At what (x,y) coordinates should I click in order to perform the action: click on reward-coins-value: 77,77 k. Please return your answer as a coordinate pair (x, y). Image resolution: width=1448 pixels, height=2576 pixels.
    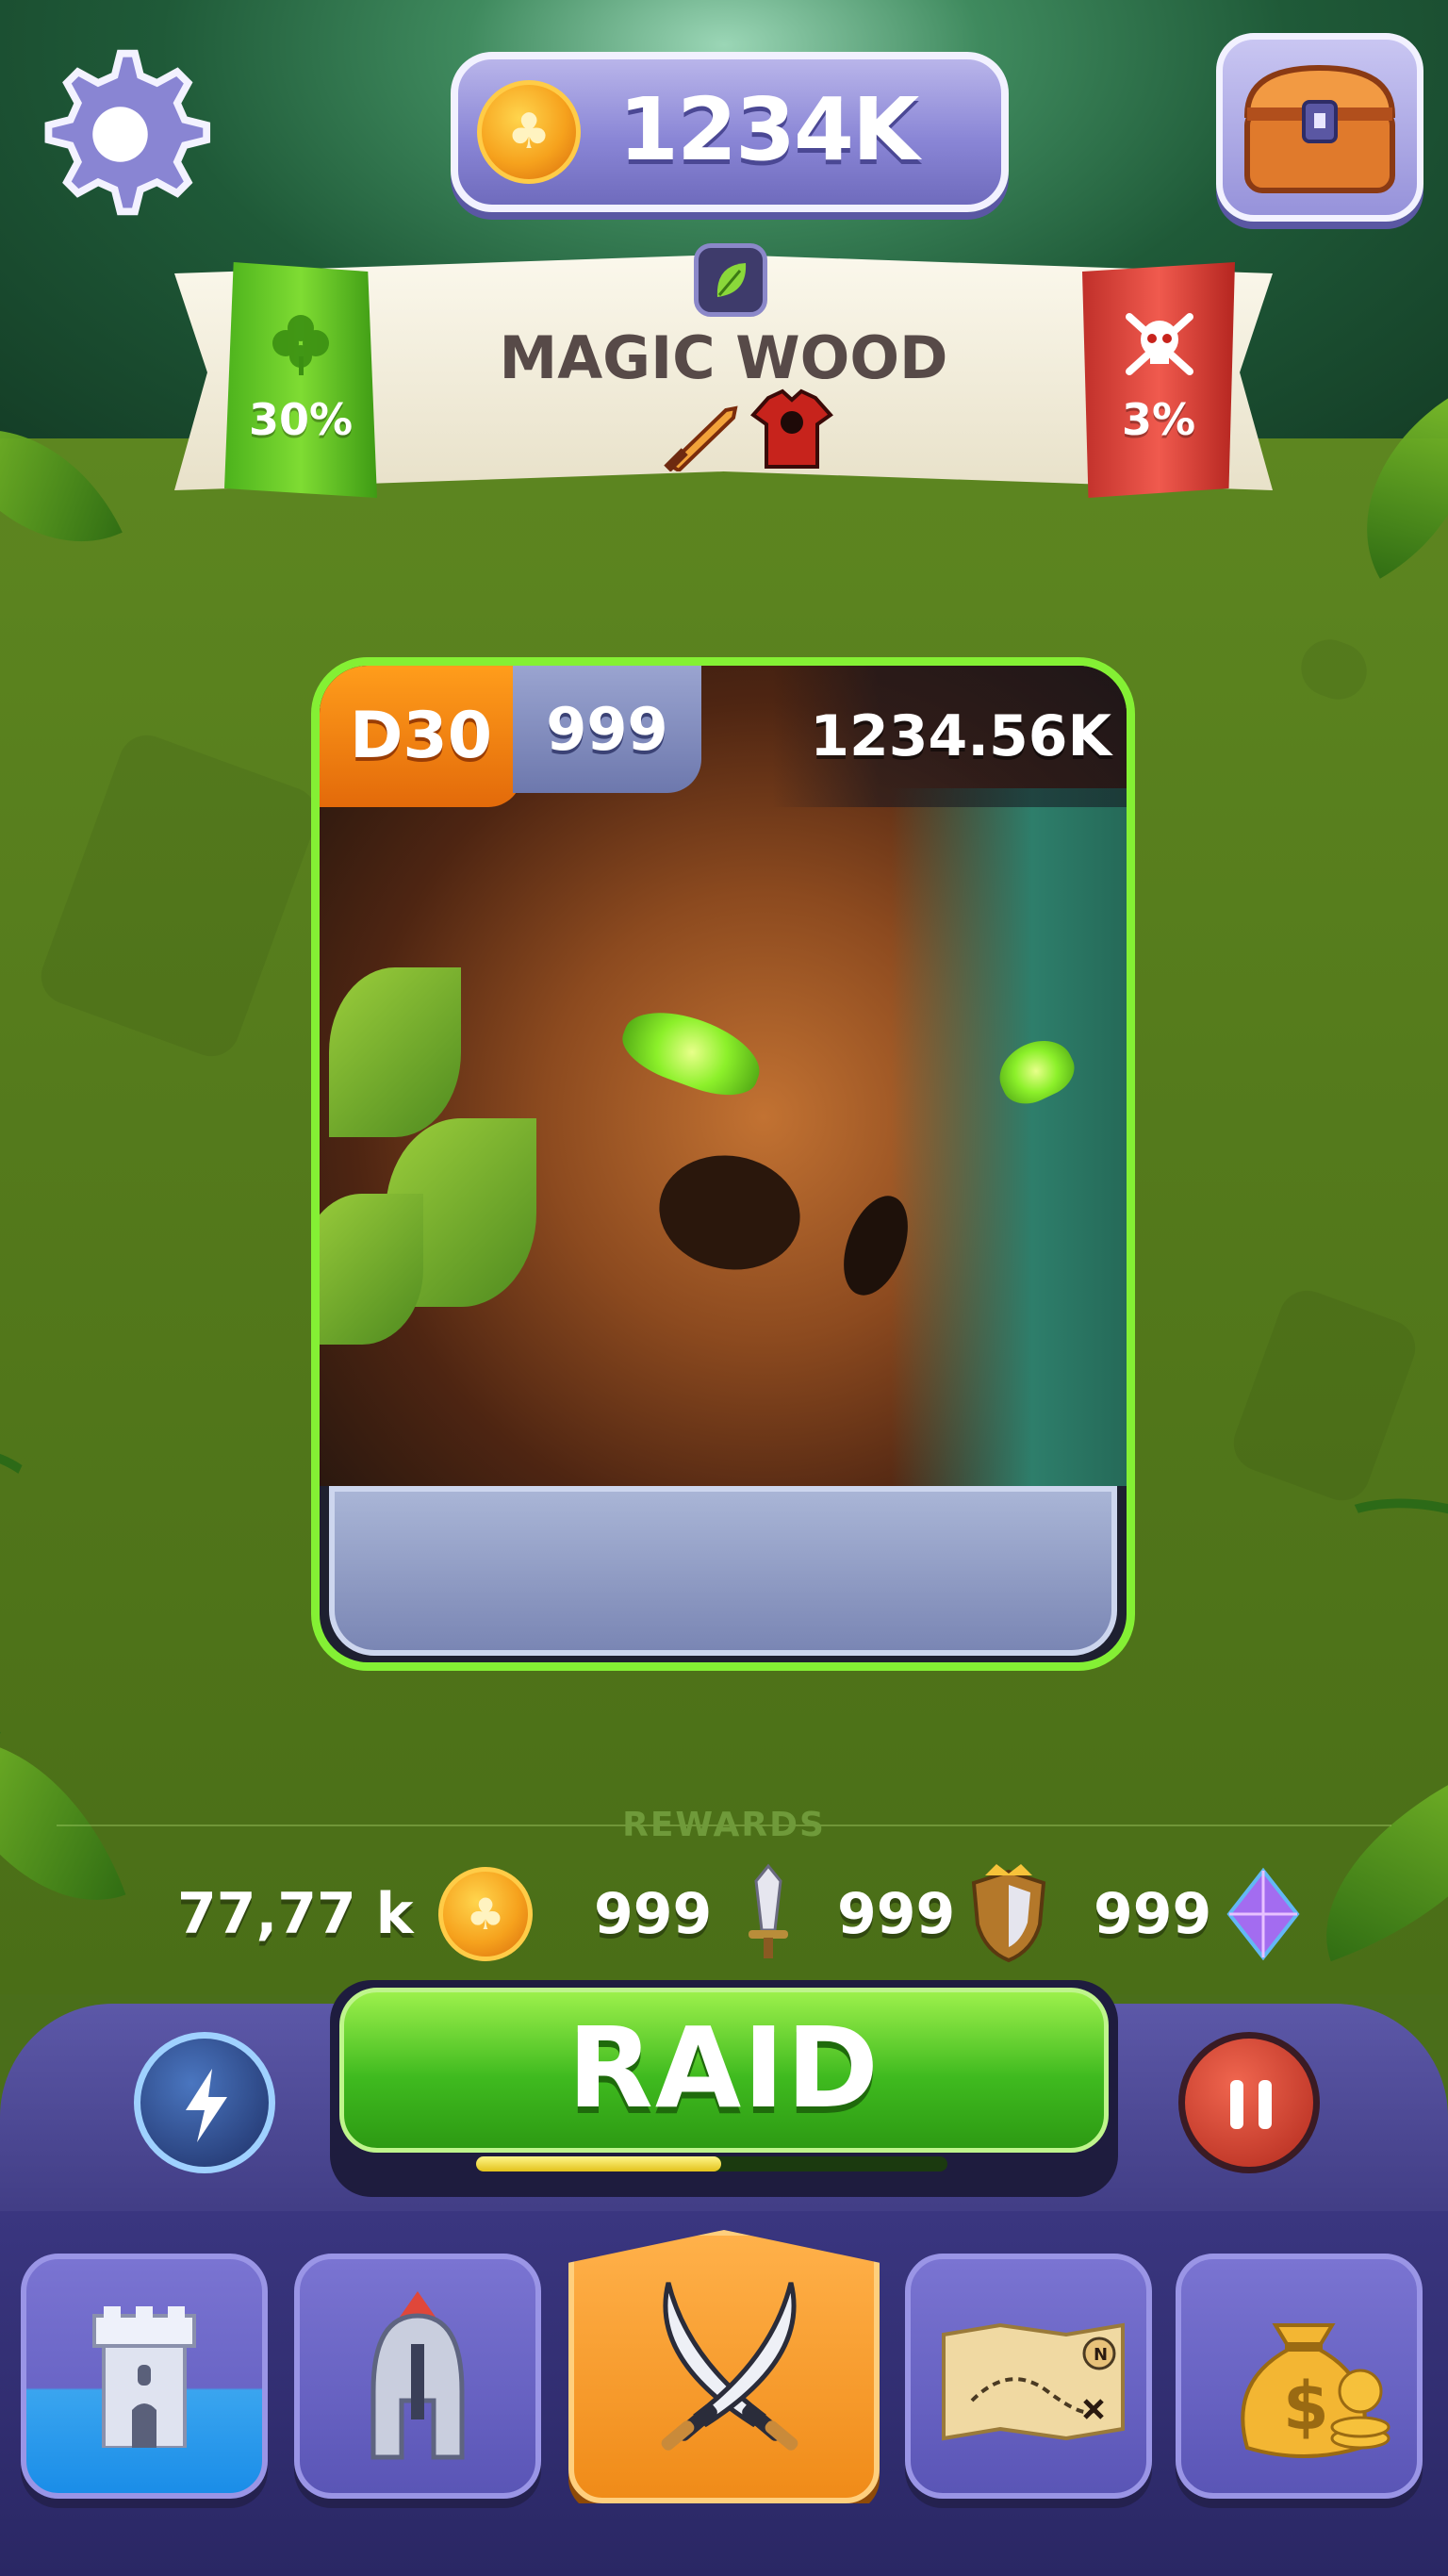
    Looking at the image, I should click on (295, 1914).